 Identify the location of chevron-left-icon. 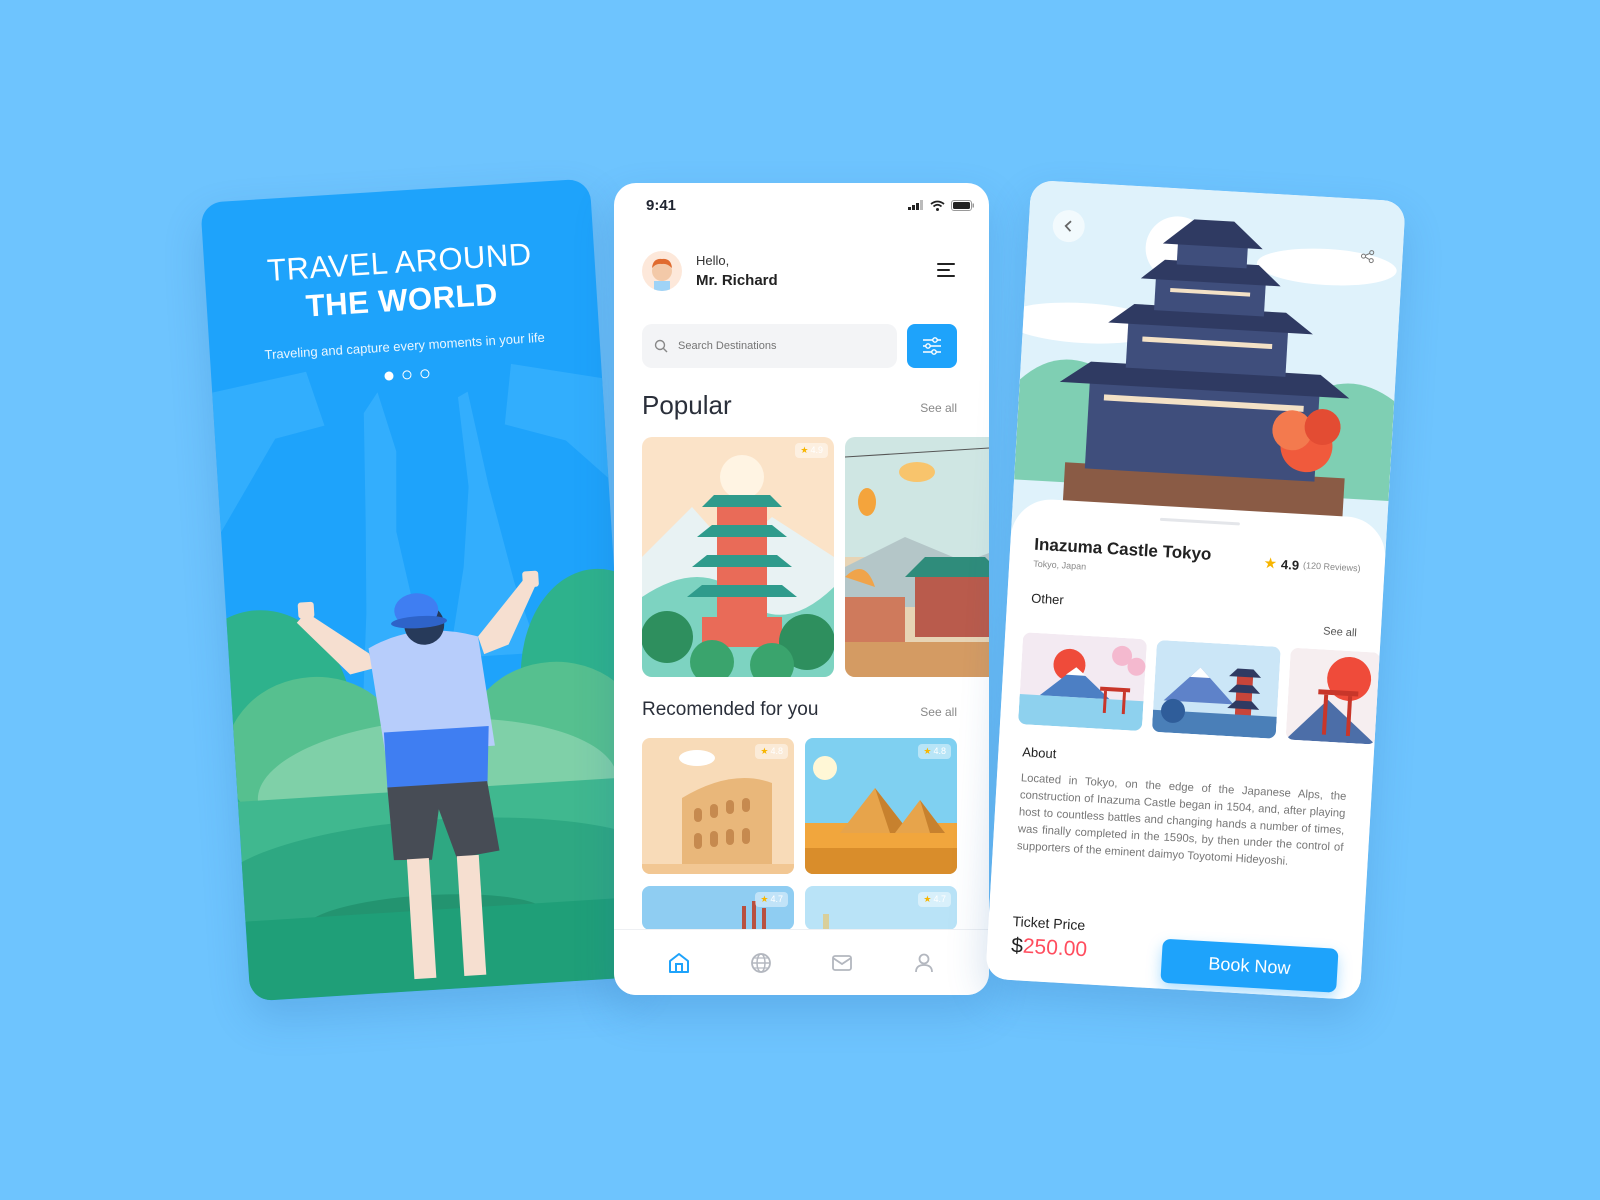
(1068, 226).